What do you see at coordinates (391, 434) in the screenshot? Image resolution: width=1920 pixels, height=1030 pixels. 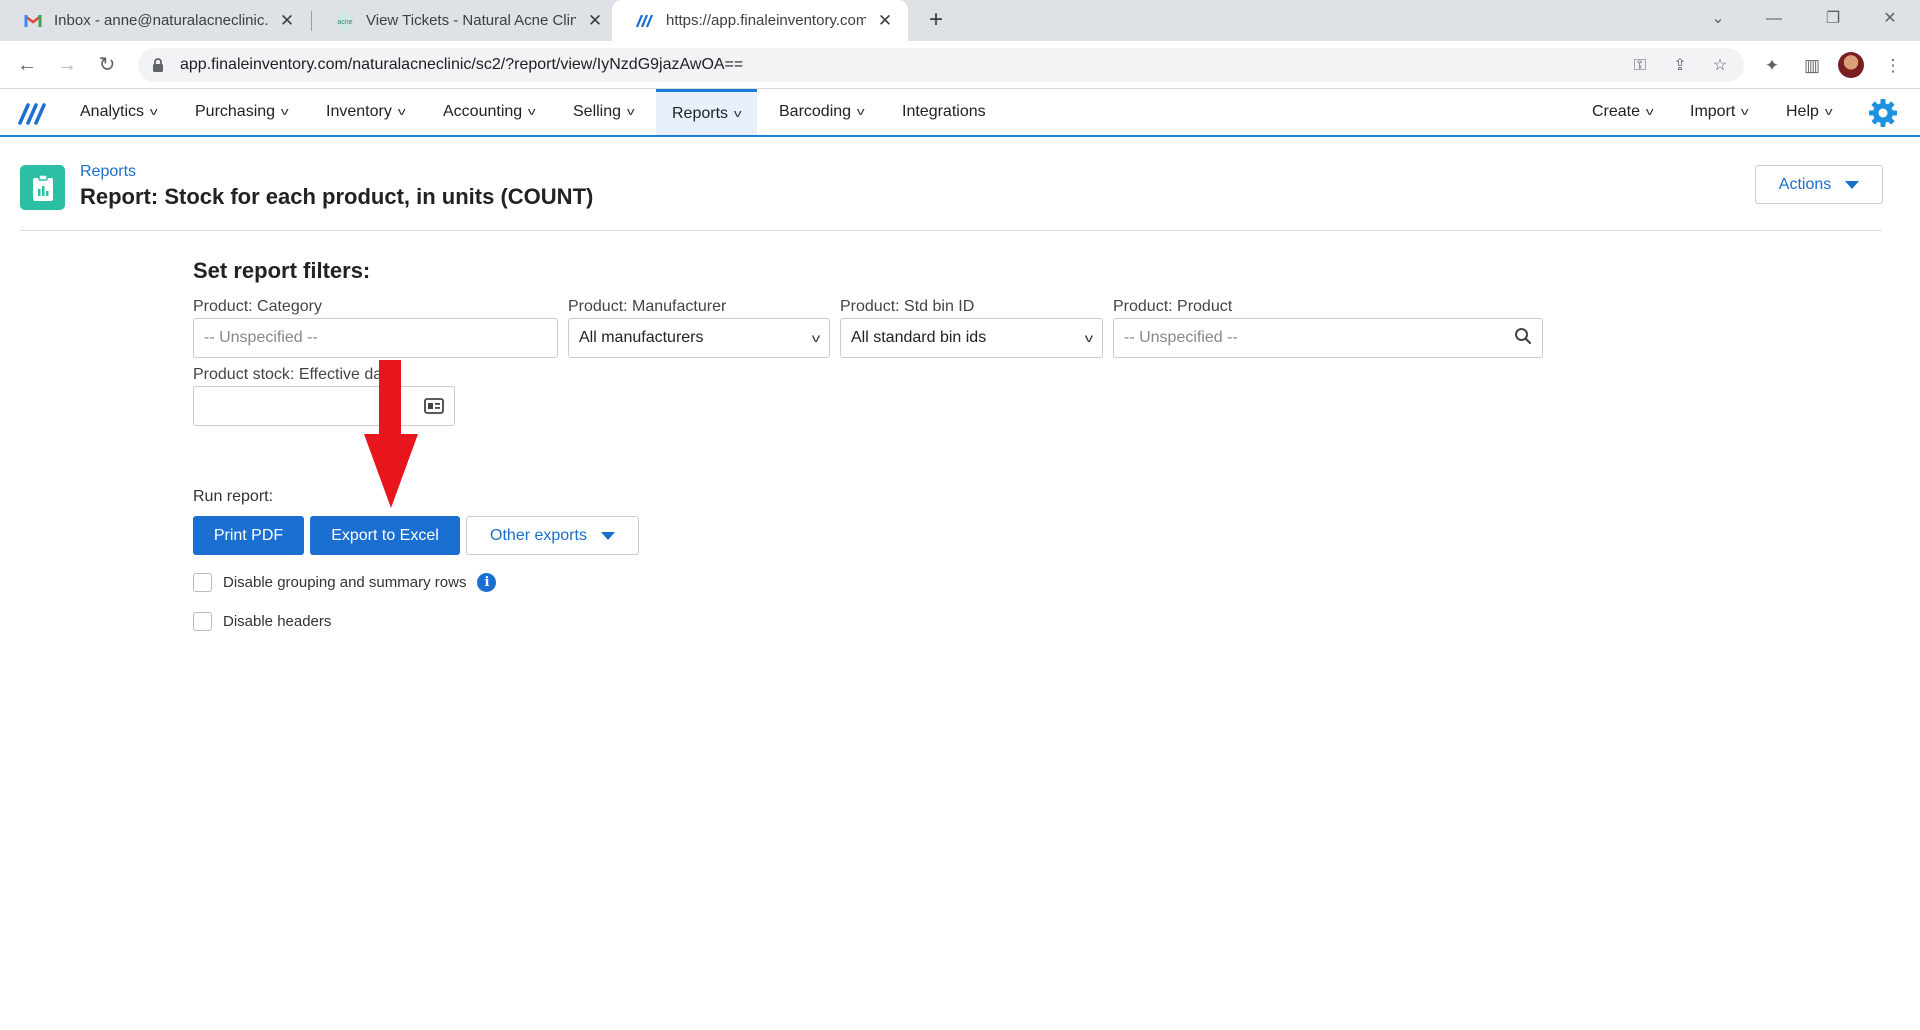 I see `annotation-arrow` at bounding box center [391, 434].